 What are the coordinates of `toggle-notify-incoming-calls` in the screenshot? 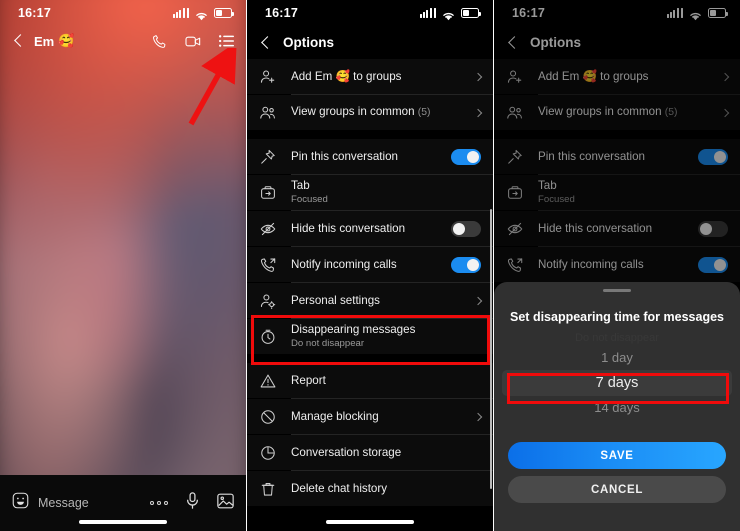 It's located at (466, 264).